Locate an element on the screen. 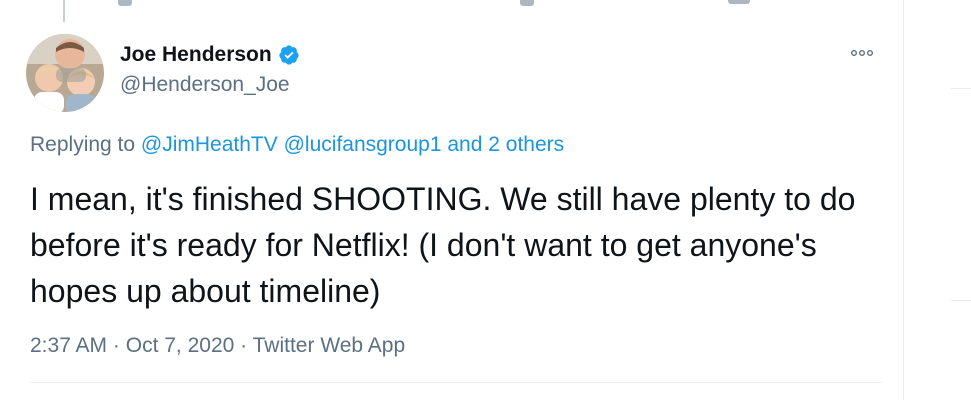 The height and width of the screenshot is (400, 971). author-name-row: Joe Henderson is located at coordinates (210, 55).